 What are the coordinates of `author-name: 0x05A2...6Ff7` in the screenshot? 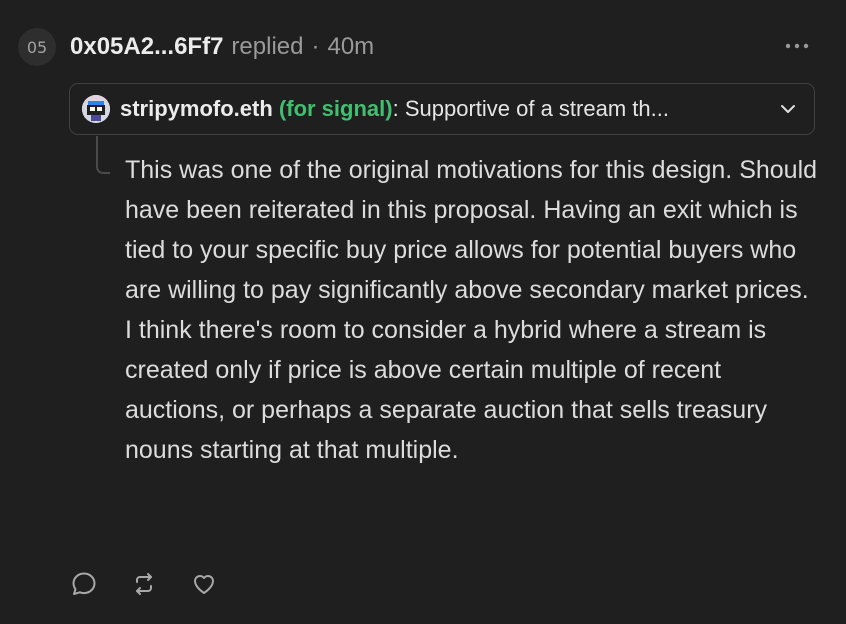 It's located at (146, 47).